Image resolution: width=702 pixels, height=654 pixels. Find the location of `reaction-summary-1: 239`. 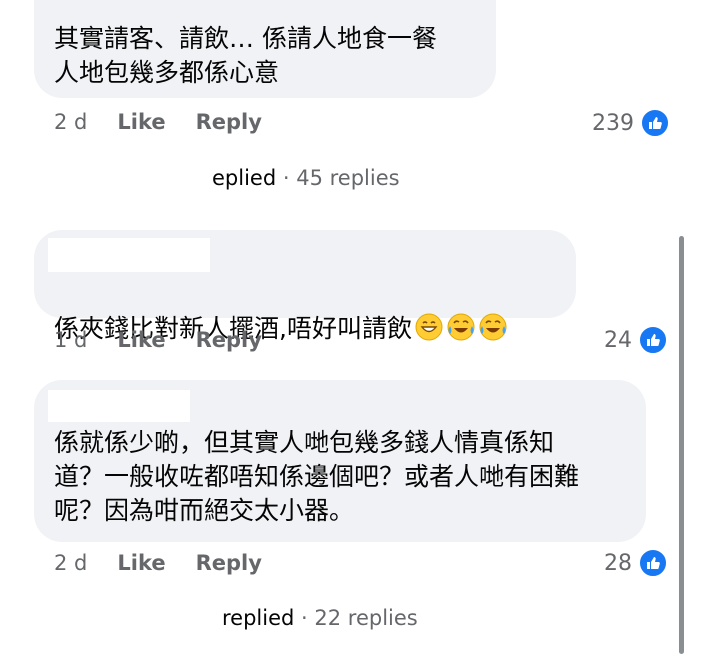

reaction-summary-1: 239 is located at coordinates (631, 123).